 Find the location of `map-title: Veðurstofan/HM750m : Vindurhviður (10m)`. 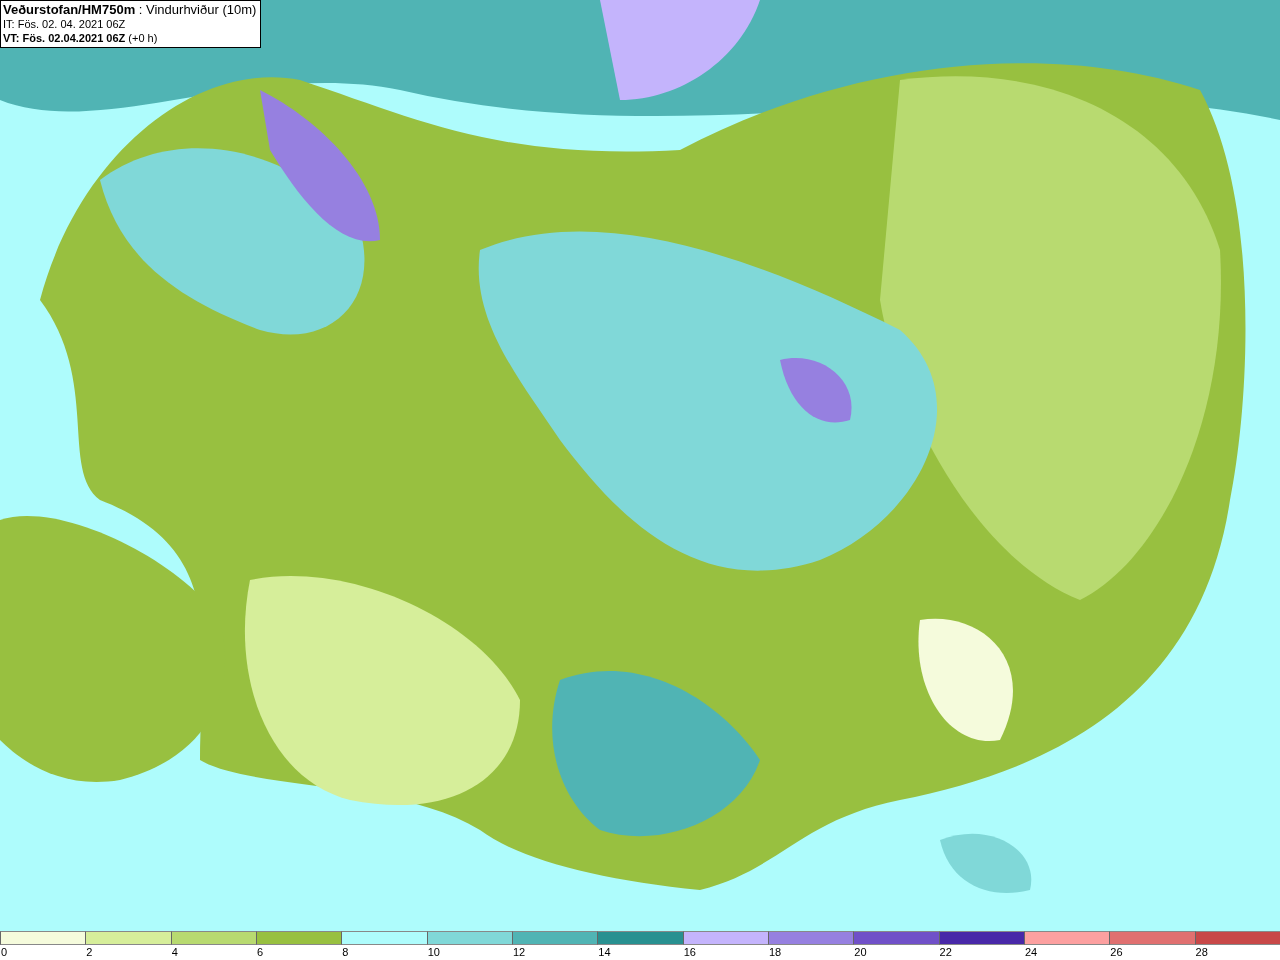

map-title: Veðurstofan/HM750m : Vindurhviður (10m) is located at coordinates (130, 10).